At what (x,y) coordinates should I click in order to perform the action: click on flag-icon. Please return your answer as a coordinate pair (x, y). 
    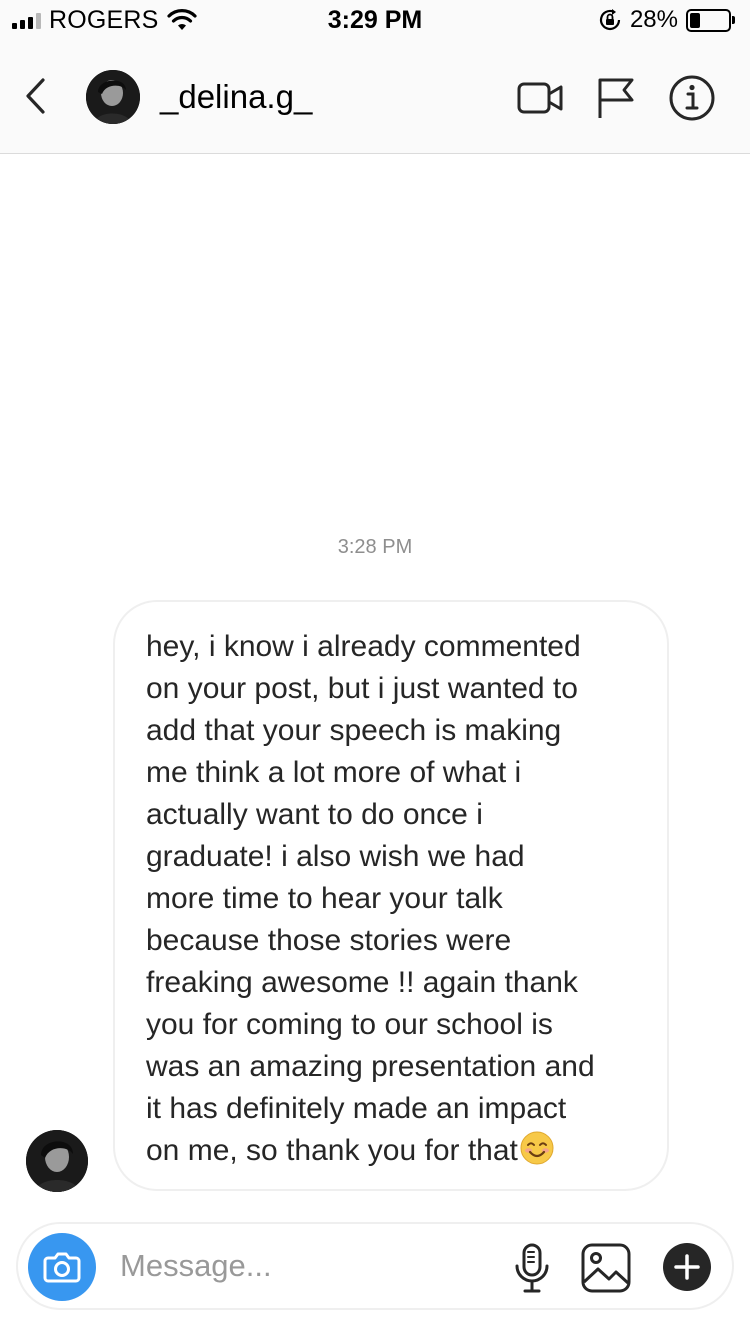
    Looking at the image, I should click on (616, 98).